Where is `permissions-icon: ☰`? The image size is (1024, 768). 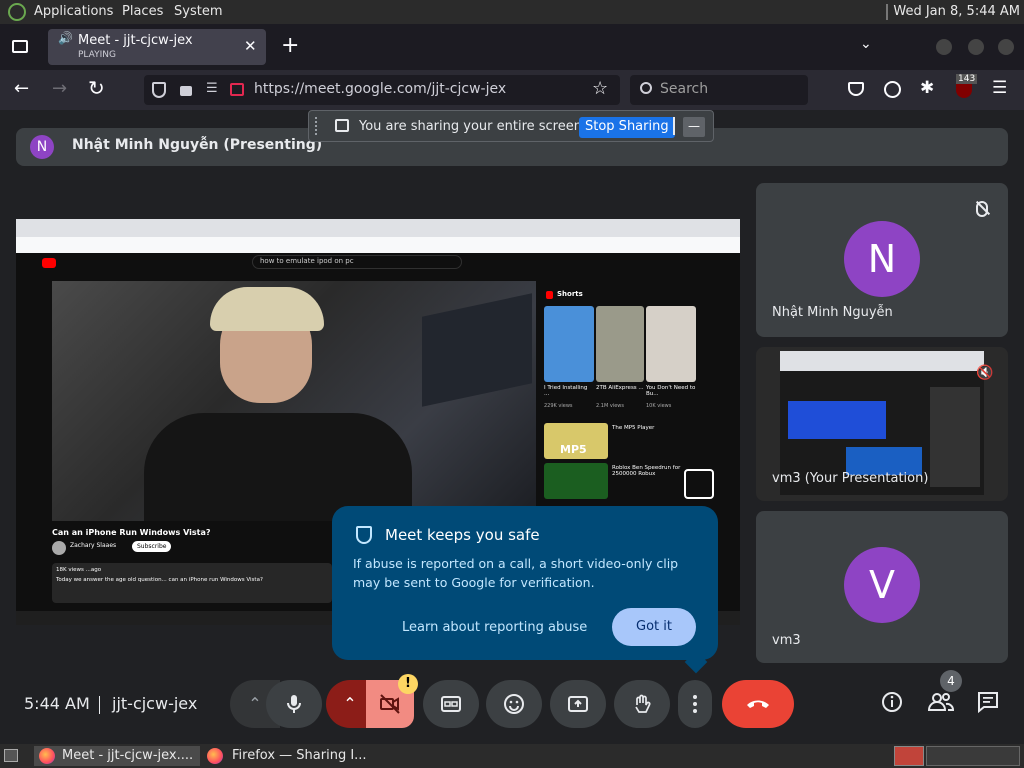
permissions-icon: ☰ is located at coordinates (212, 88).